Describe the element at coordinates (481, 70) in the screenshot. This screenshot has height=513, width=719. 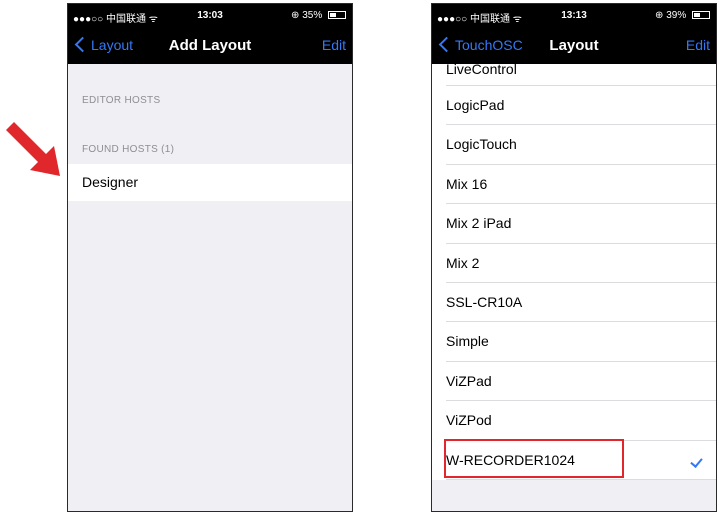
I see `list-item-label: LiveControl` at that location.